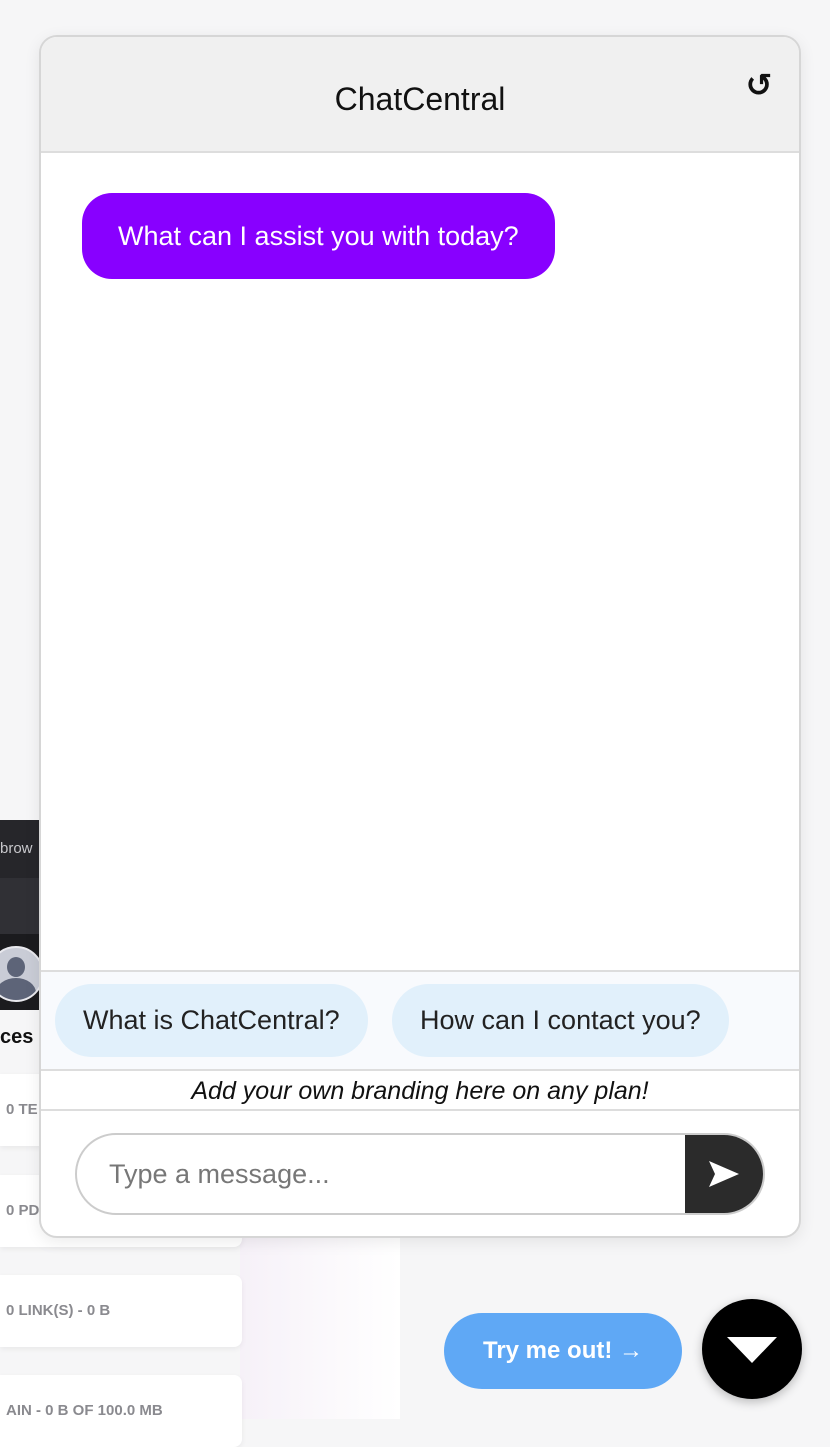  I want to click on background-fade, so click(320, 1327).